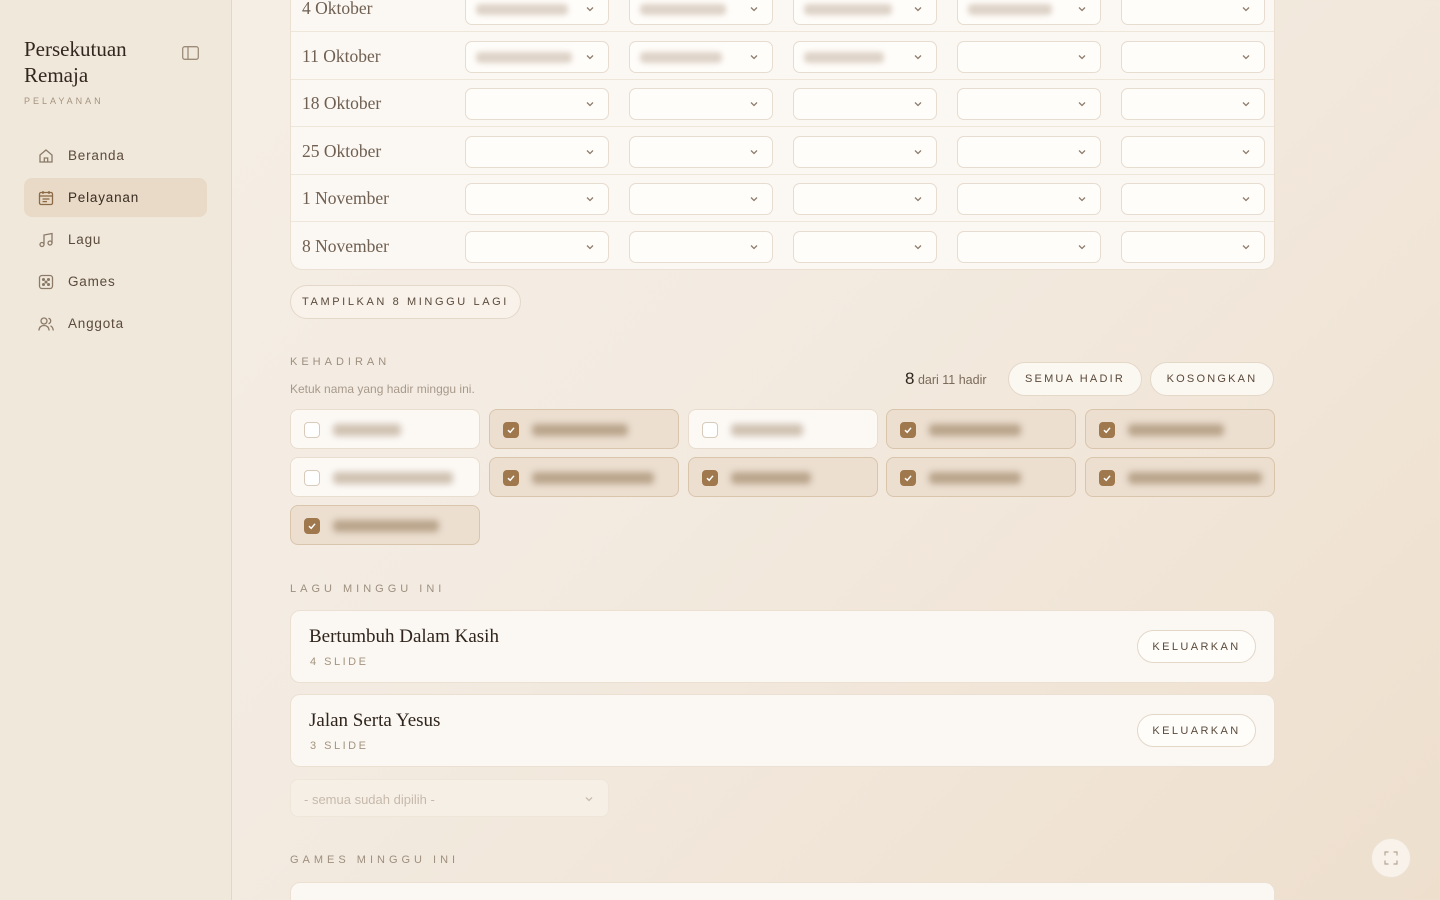  Describe the element at coordinates (782, 103) in the screenshot. I see `schedule-row: 18 Oktober` at that location.